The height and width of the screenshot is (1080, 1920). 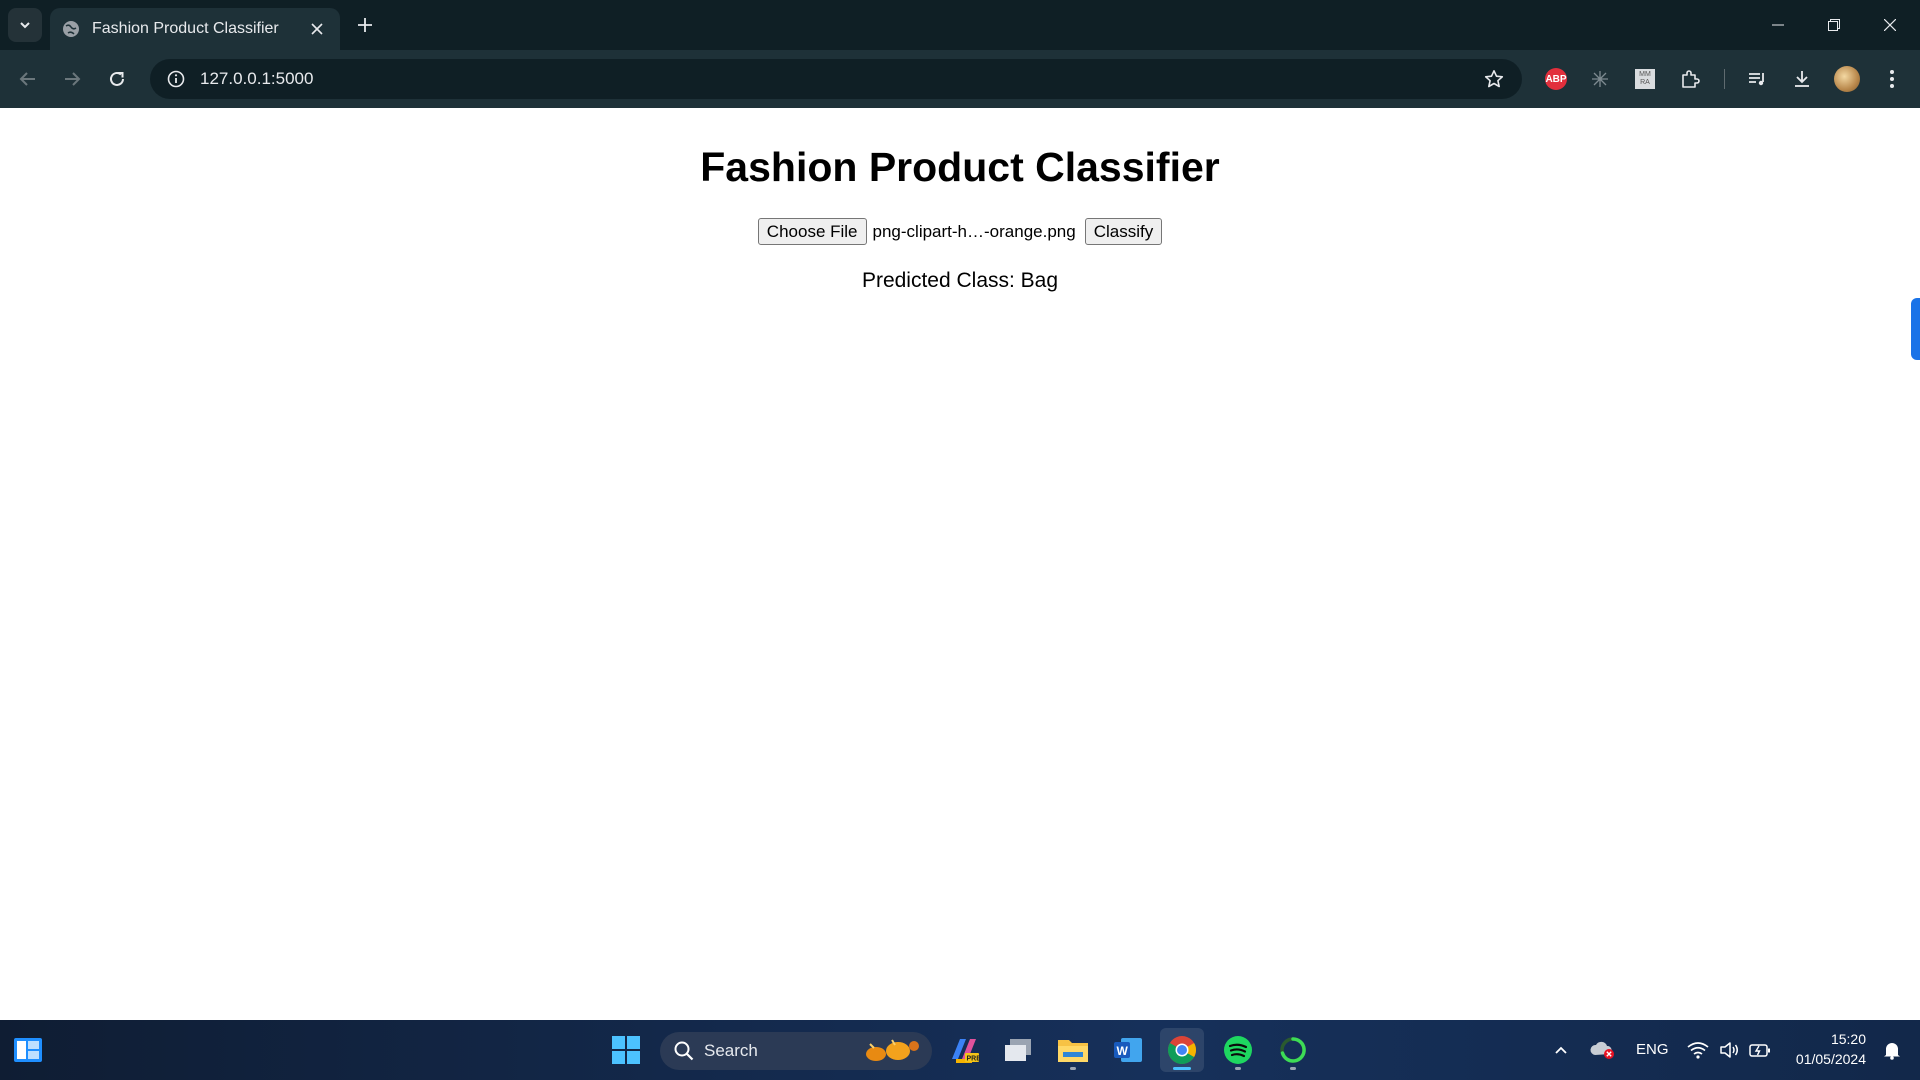 I want to click on notifications-button, so click(x=1892, y=1050).